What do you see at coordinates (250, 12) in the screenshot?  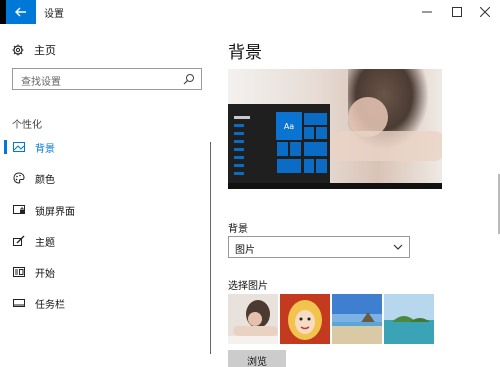 I see `title-bar: 设置` at bounding box center [250, 12].